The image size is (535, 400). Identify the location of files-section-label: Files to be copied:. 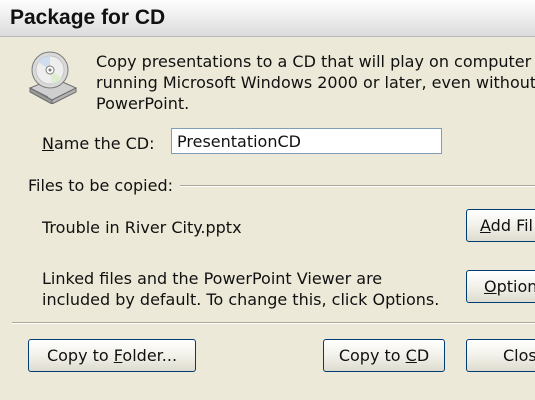
(101, 185).